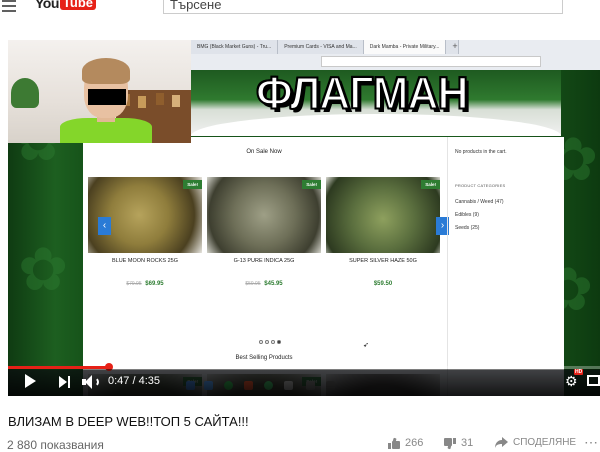  I want to click on plant, so click(25, 93).